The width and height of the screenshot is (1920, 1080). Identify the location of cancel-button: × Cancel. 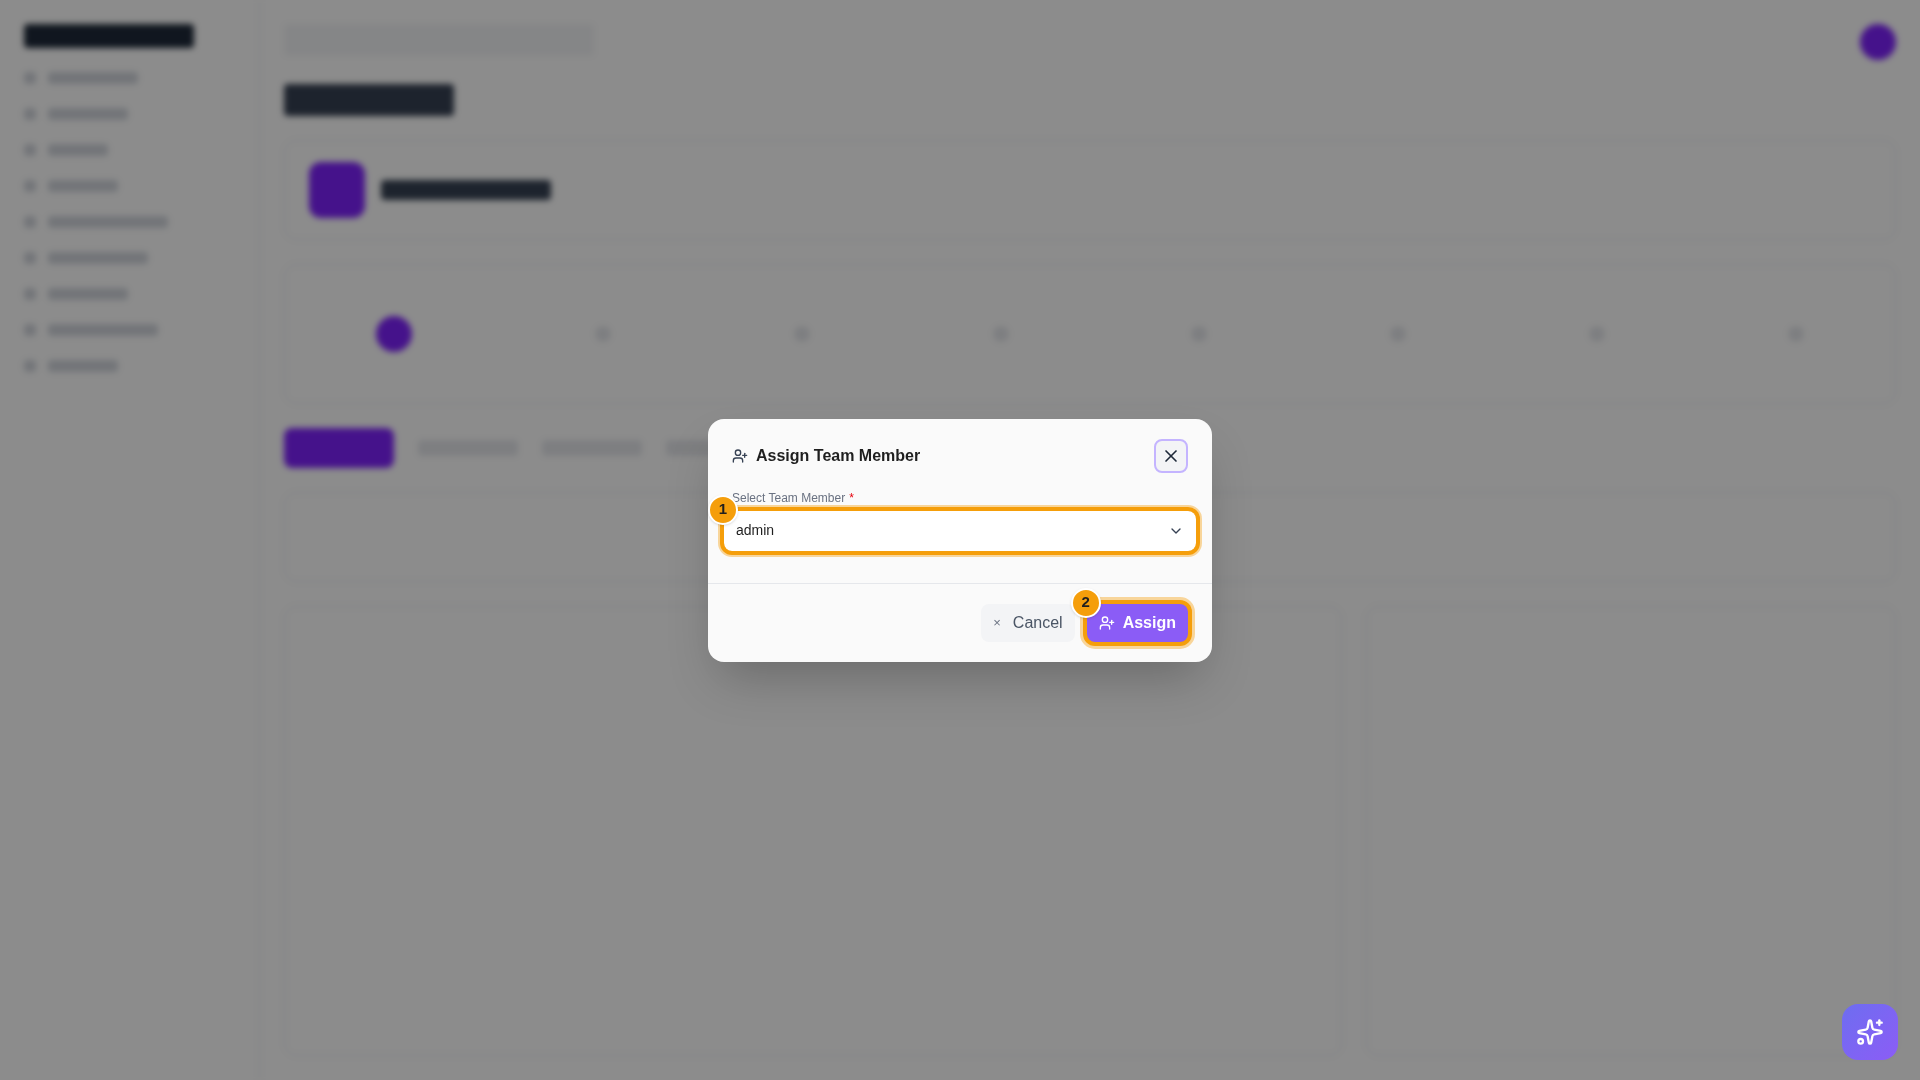
(1028, 622).